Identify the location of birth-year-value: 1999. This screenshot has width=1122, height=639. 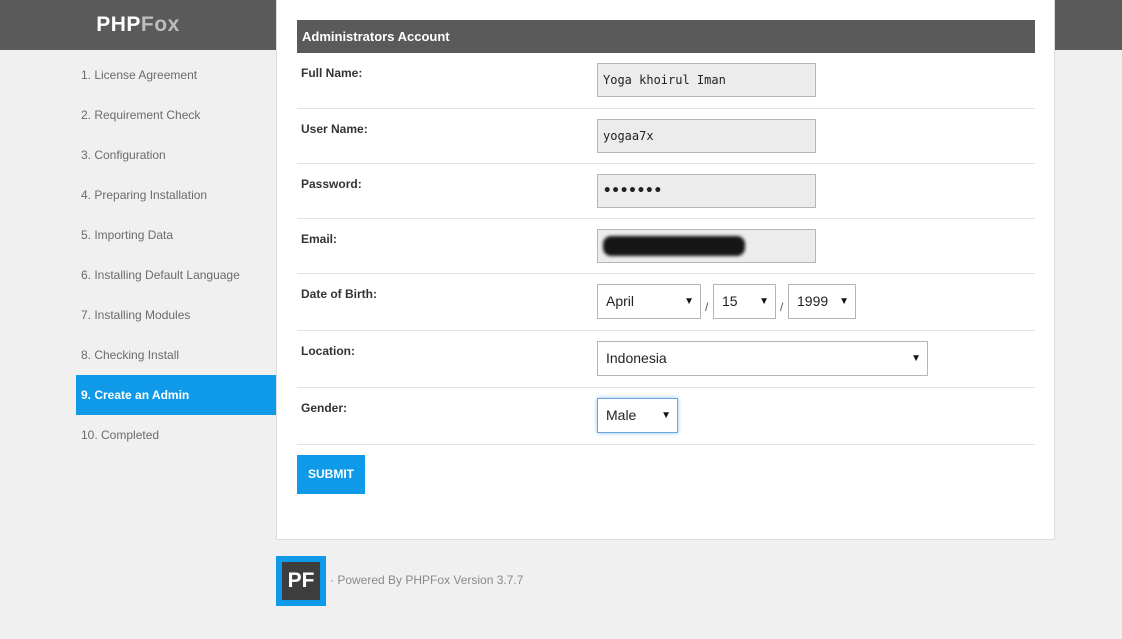
(813, 301).